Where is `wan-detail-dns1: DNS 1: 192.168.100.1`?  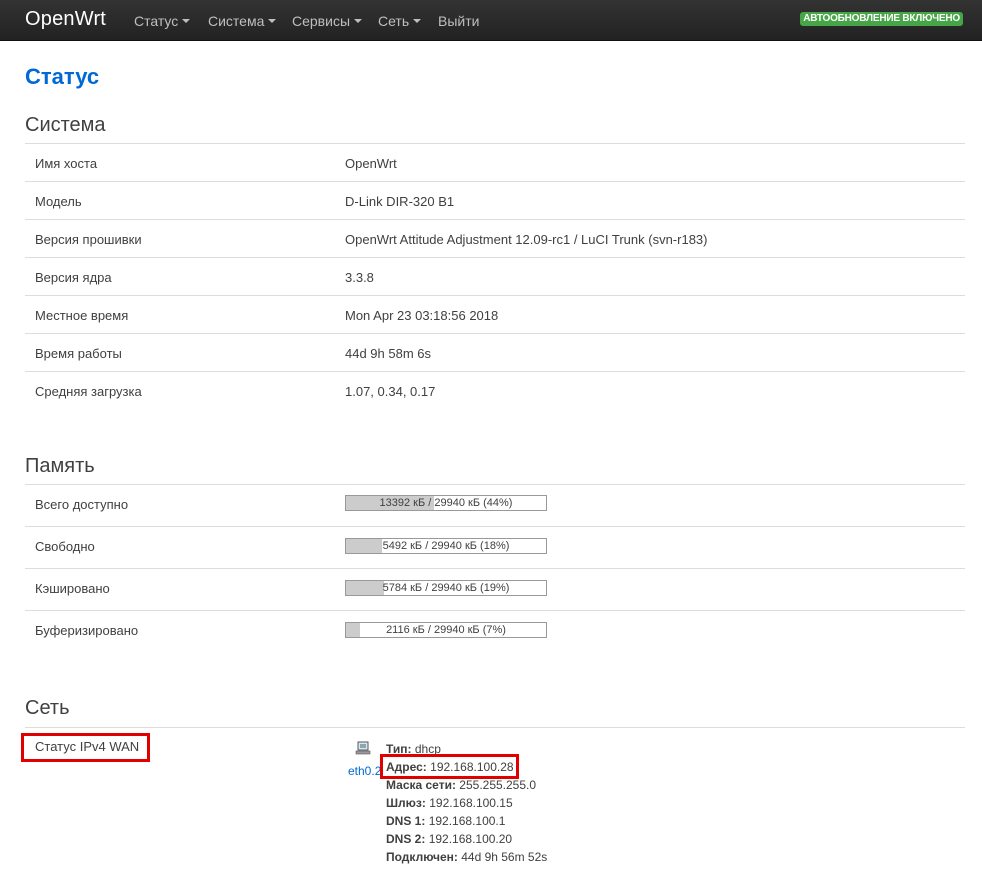 wan-detail-dns1: DNS 1: 192.168.100.1 is located at coordinates (445, 821).